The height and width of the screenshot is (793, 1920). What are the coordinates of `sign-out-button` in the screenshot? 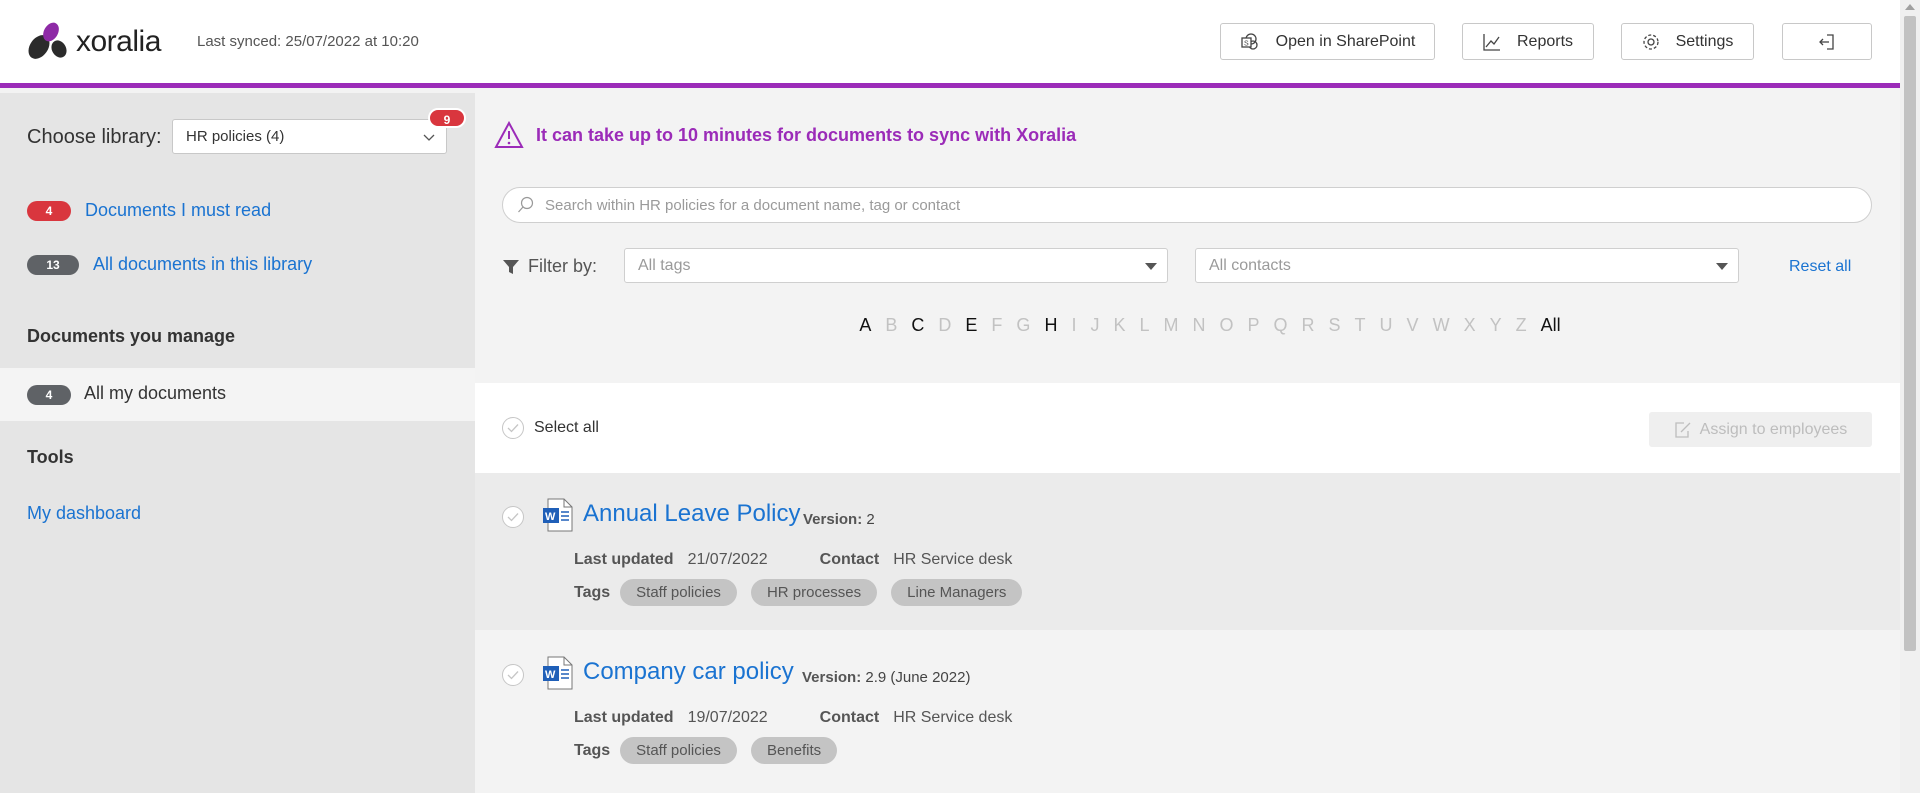 It's located at (1827, 41).